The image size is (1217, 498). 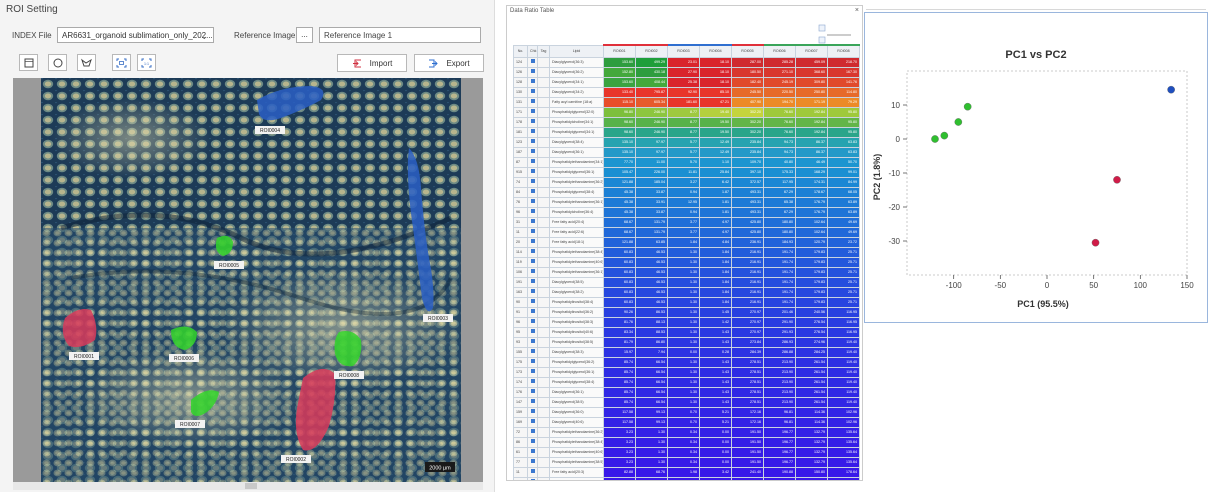 What do you see at coordinates (57, 62) in the screenshot?
I see `ellipse-tool-button` at bounding box center [57, 62].